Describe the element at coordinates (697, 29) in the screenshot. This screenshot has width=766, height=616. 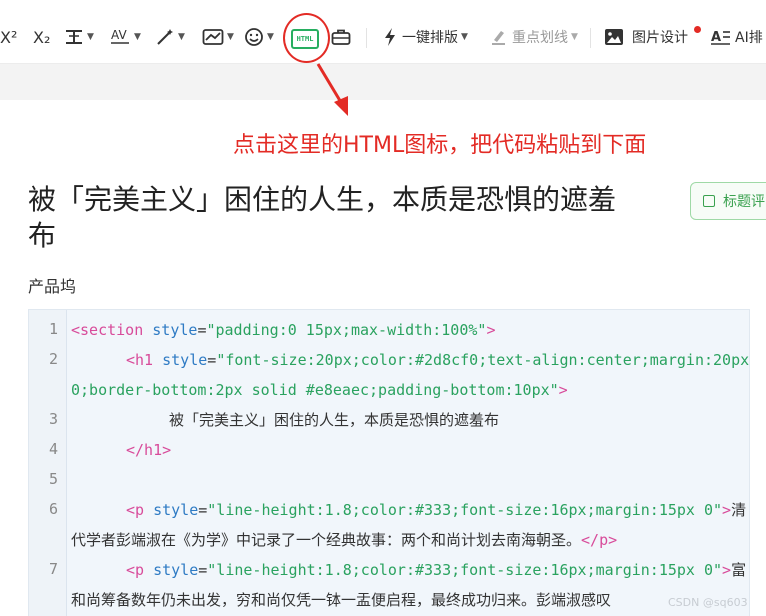
I see `notification-dot` at that location.